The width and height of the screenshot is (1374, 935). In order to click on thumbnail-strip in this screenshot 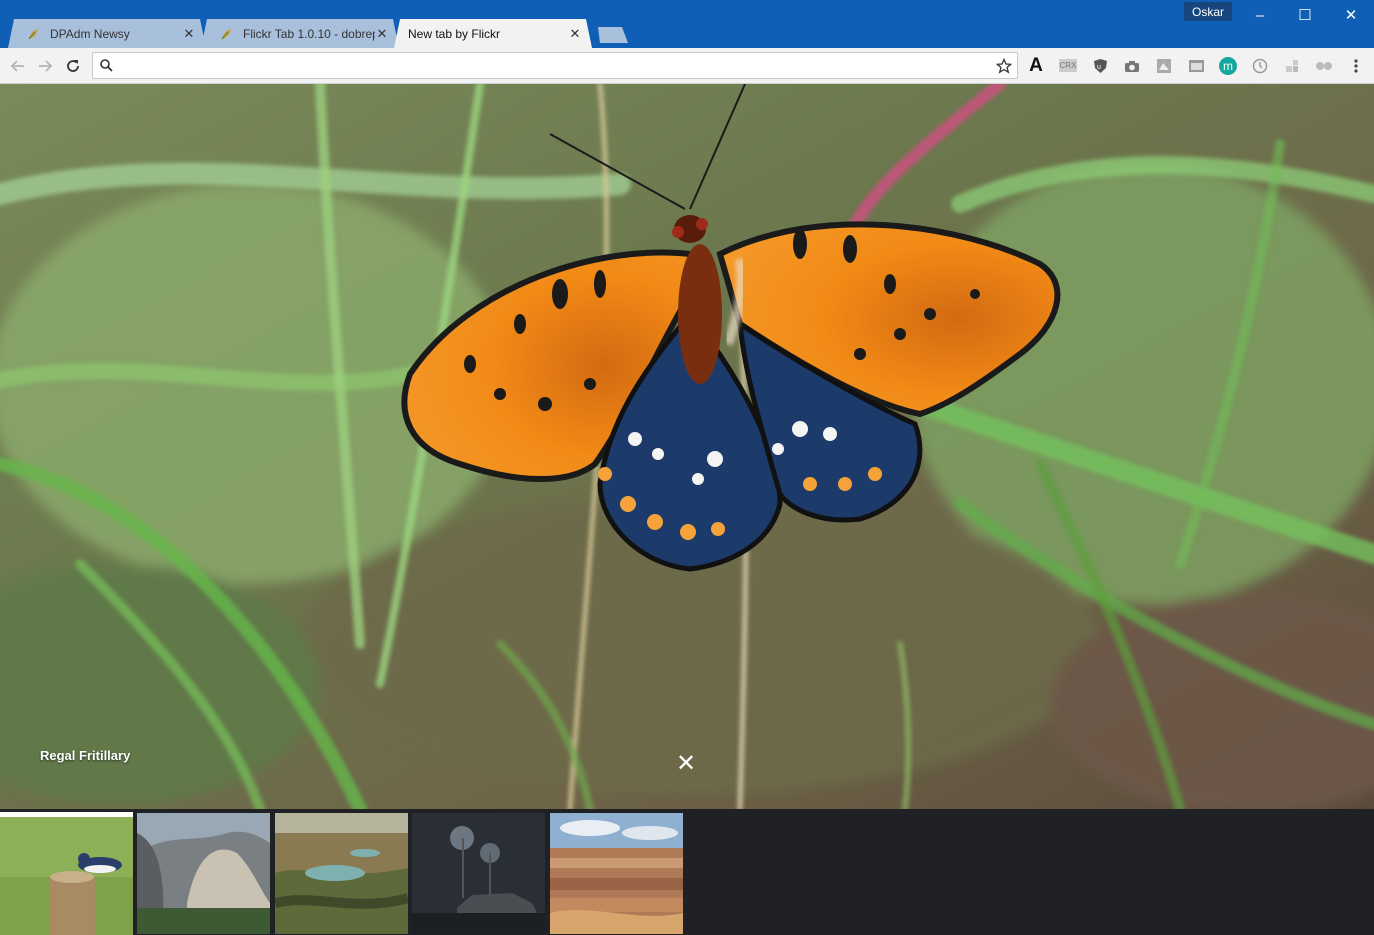, I will do `click(687, 872)`.